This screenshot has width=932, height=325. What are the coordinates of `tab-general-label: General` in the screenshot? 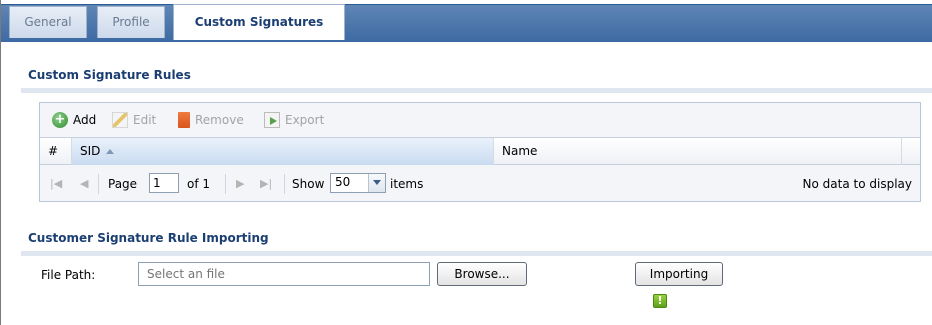 It's located at (48, 22).